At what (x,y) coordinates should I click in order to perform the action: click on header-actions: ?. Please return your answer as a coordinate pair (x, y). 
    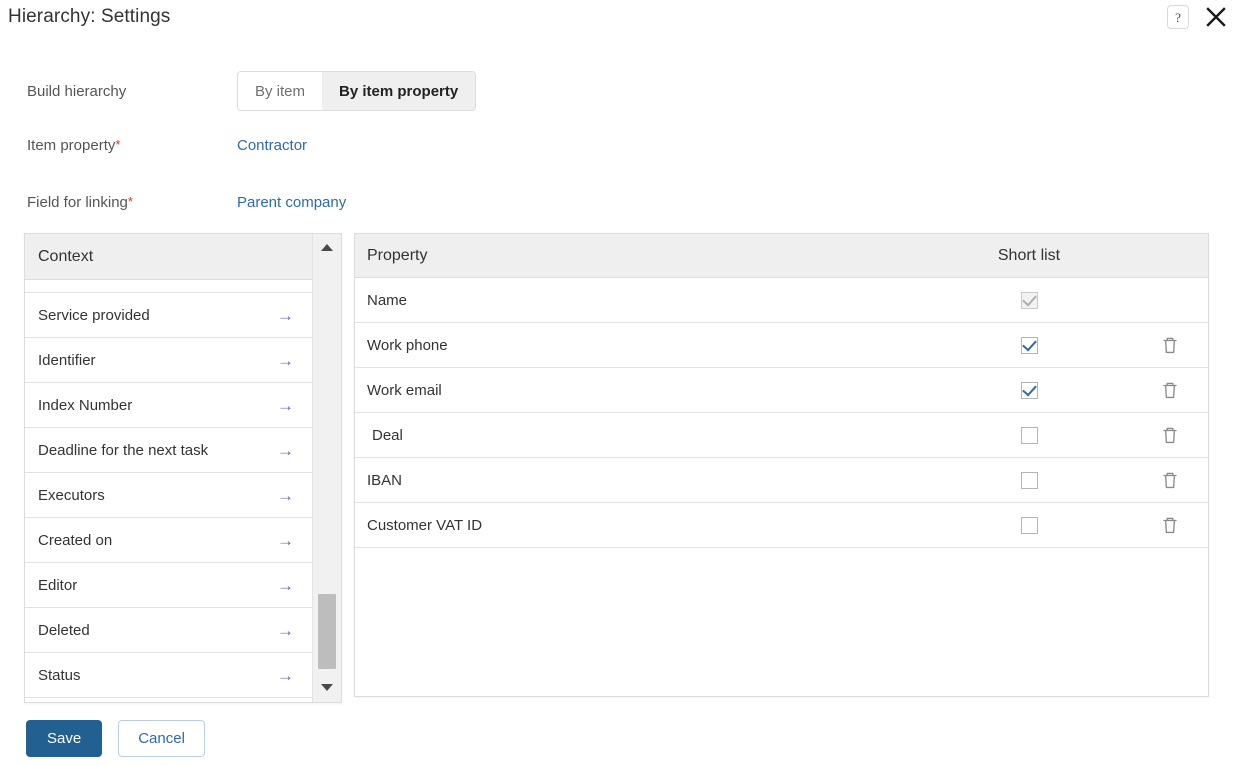
    Looking at the image, I should click on (1198, 17).